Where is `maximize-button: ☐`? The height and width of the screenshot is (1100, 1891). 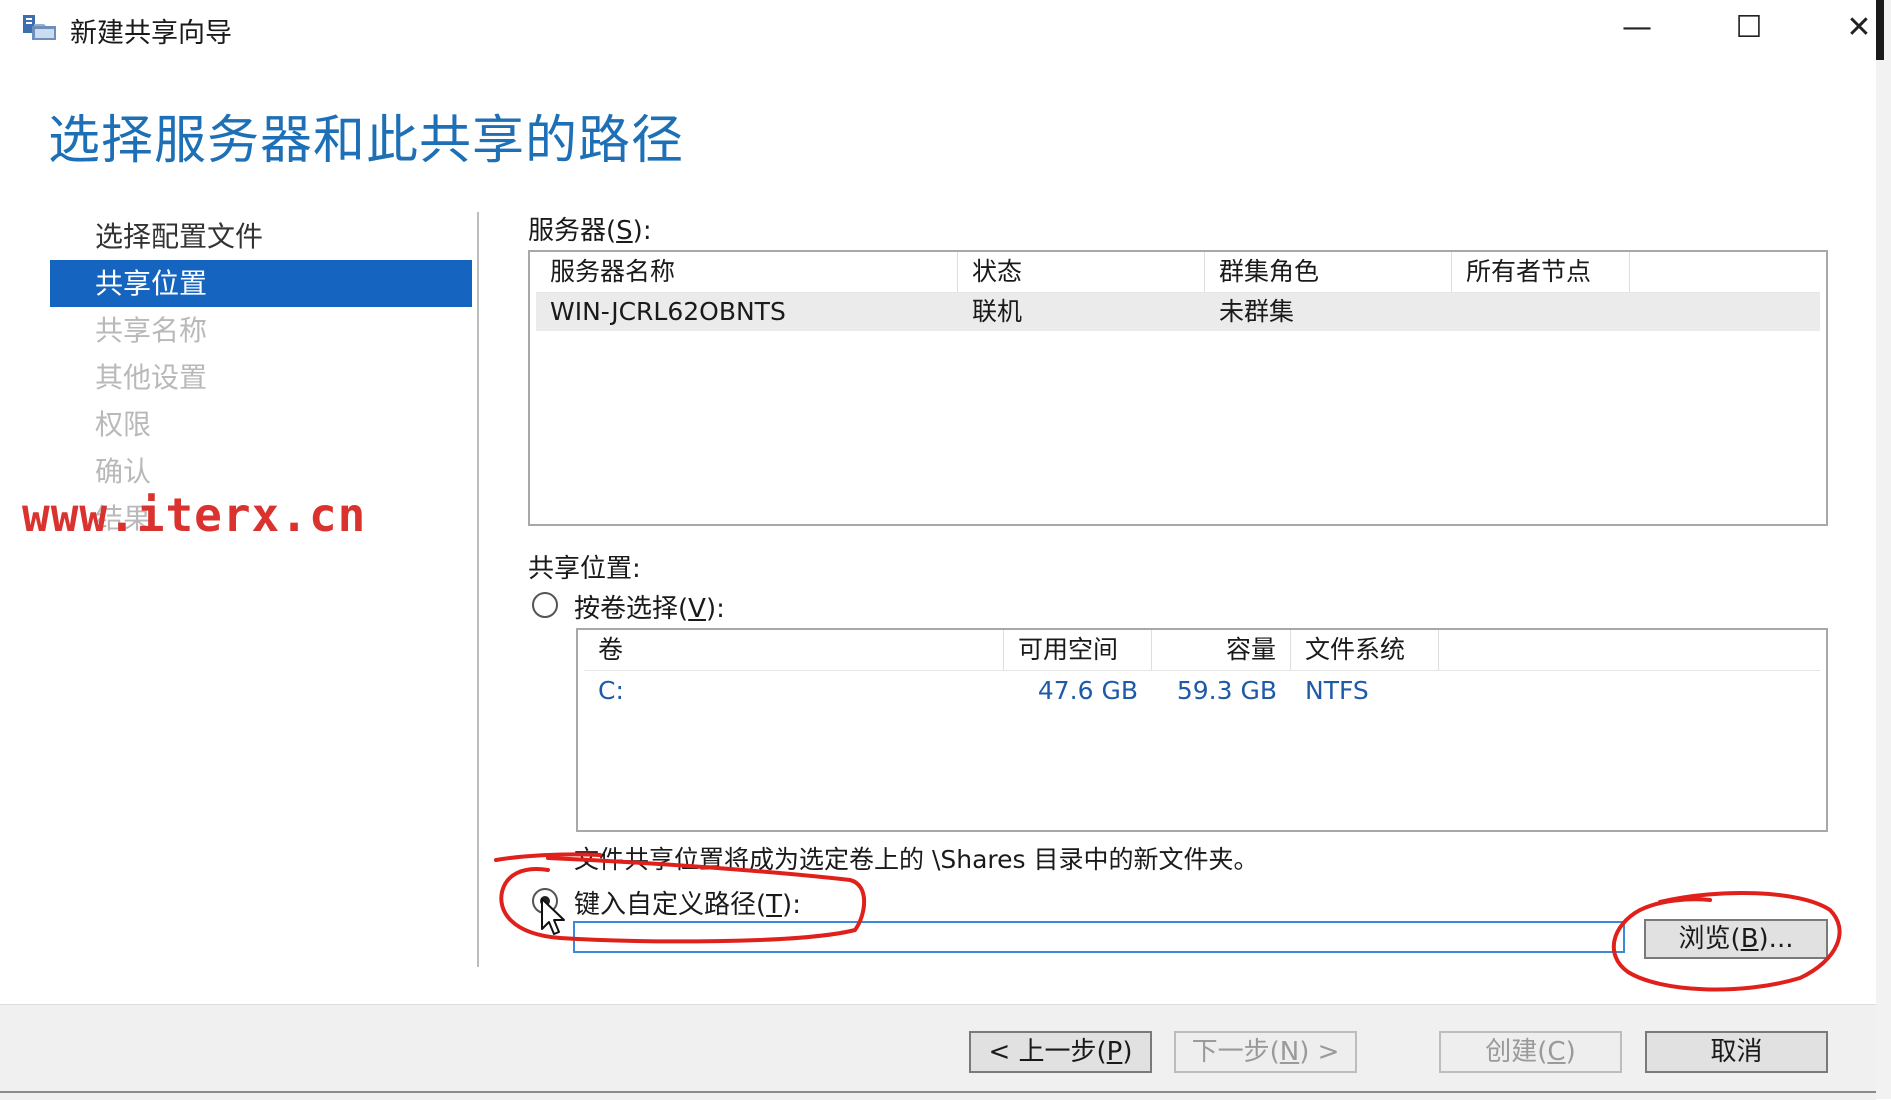
maximize-button: ☐ is located at coordinates (1749, 27).